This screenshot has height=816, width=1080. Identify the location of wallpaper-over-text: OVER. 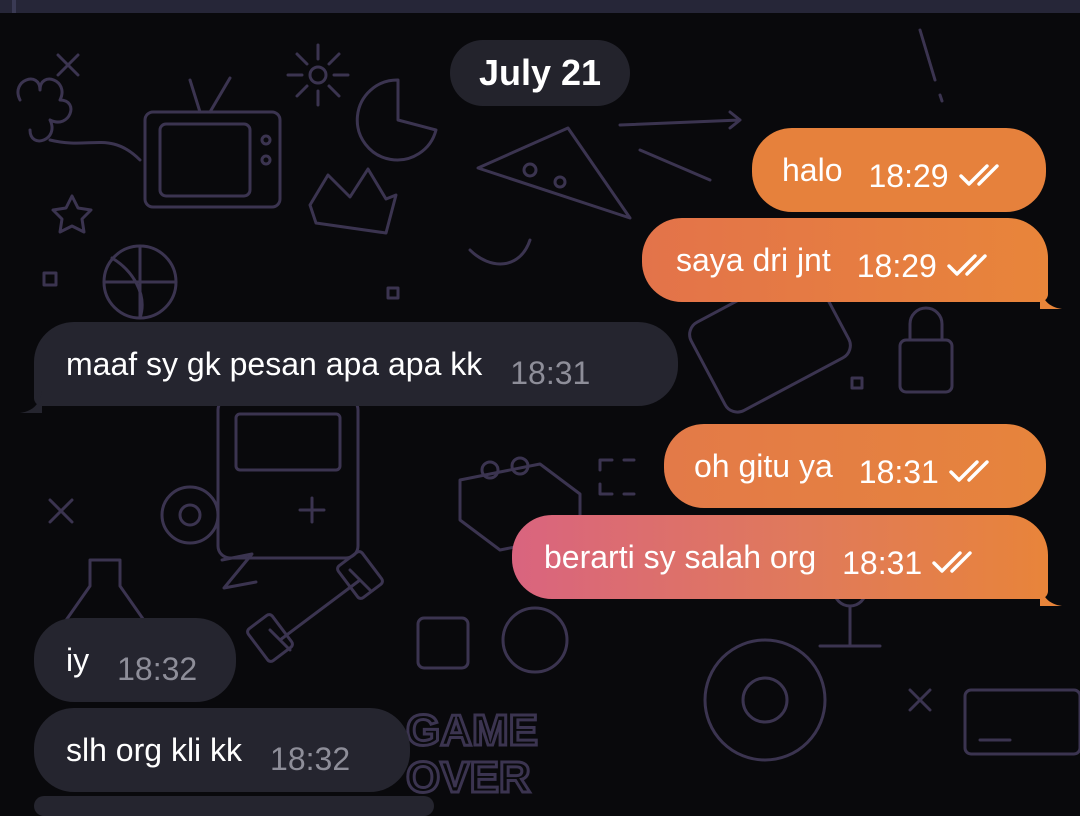
(468, 777).